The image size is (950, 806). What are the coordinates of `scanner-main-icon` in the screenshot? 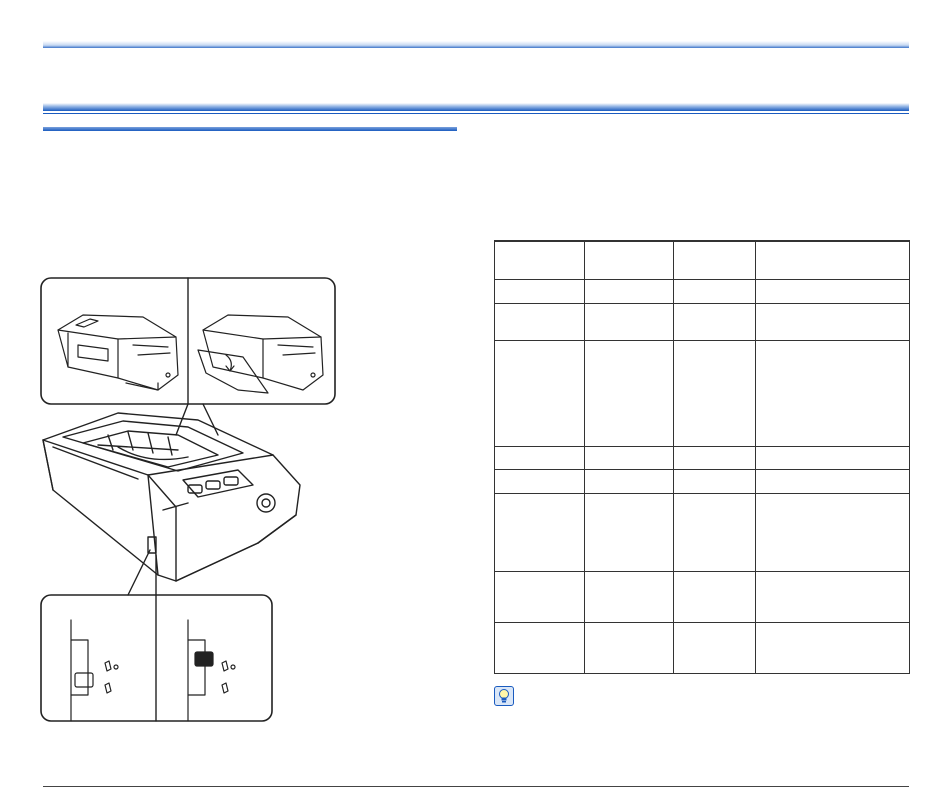 It's located at (171, 497).